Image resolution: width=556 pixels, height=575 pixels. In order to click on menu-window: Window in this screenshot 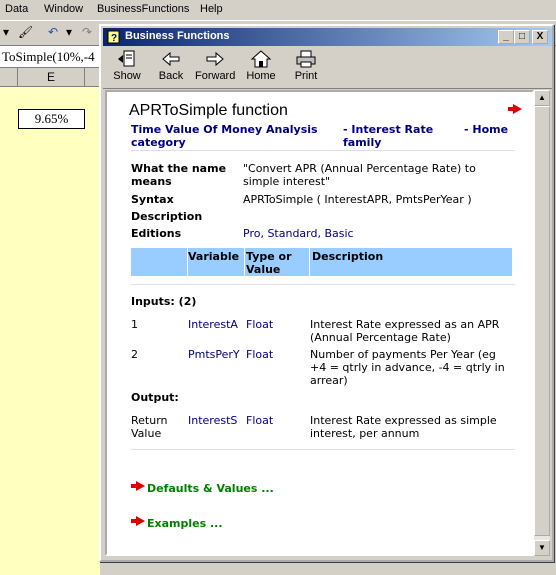, I will do `click(63, 9)`.